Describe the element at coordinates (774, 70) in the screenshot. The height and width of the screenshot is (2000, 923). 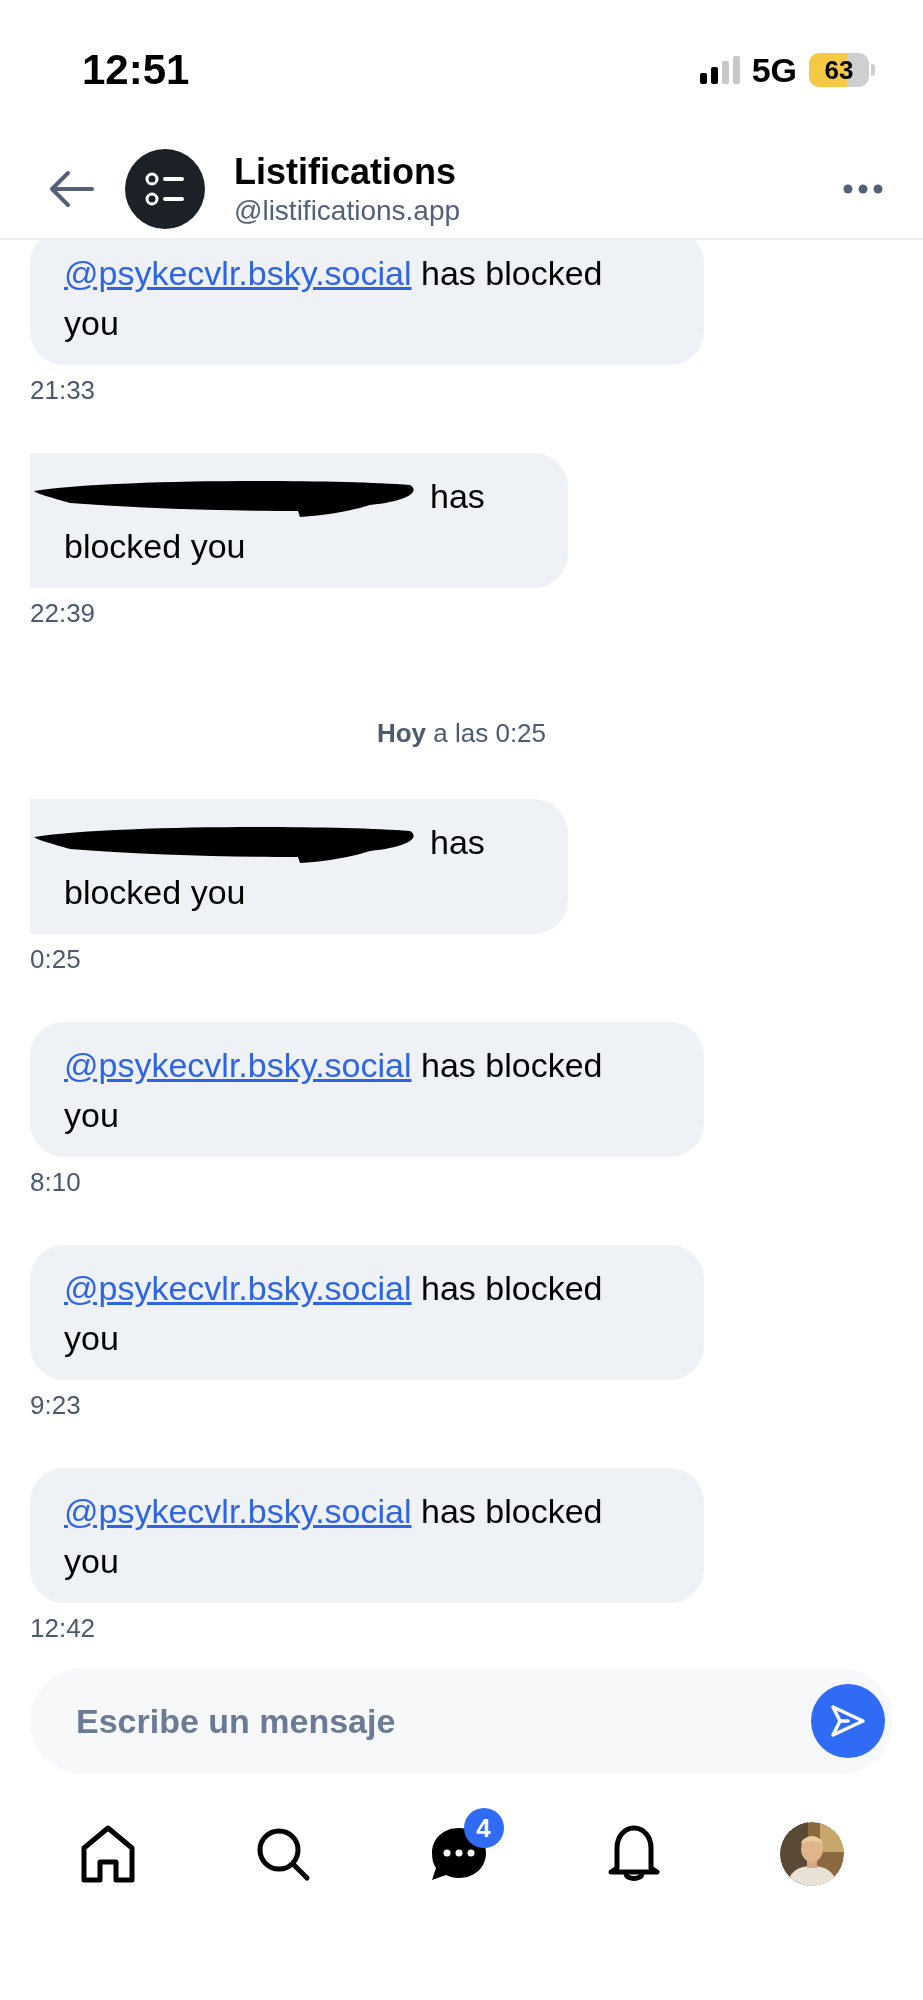
I see `network-label: 5G` at that location.